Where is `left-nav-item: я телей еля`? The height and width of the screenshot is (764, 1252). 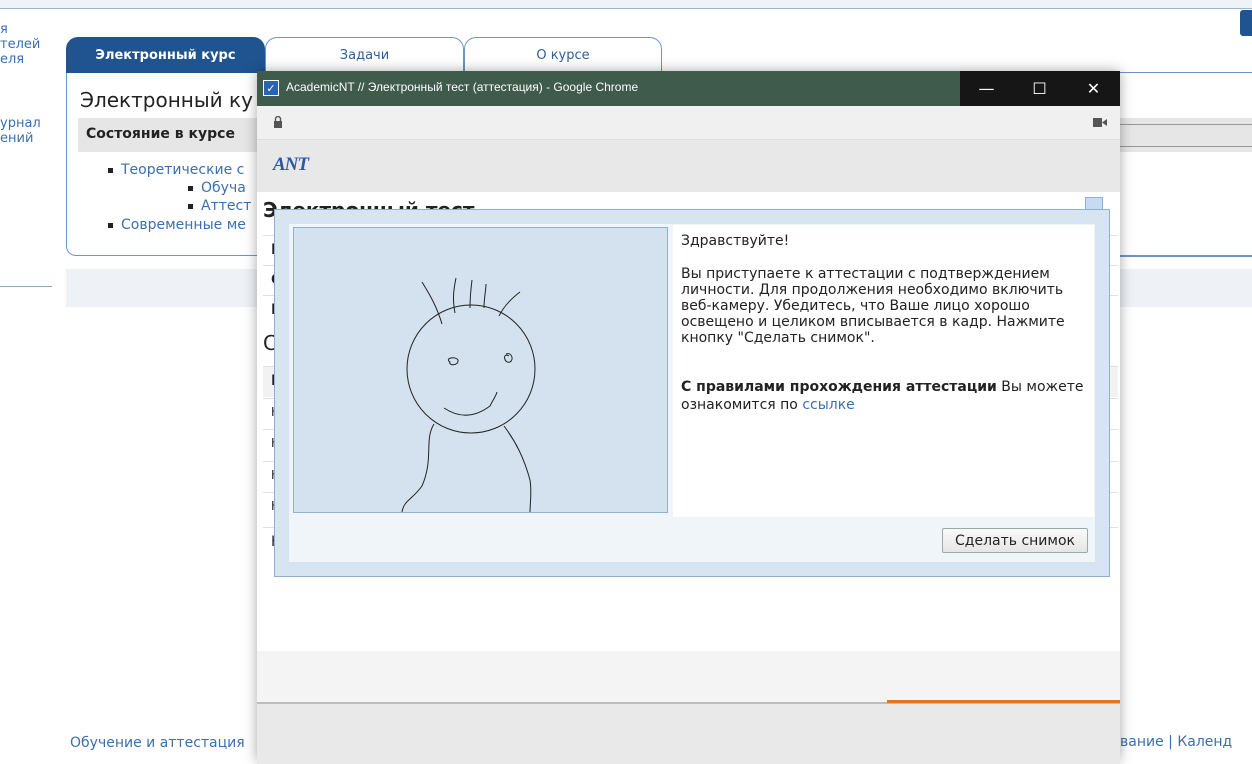 left-nav-item: я телей еля is located at coordinates (20, 44).